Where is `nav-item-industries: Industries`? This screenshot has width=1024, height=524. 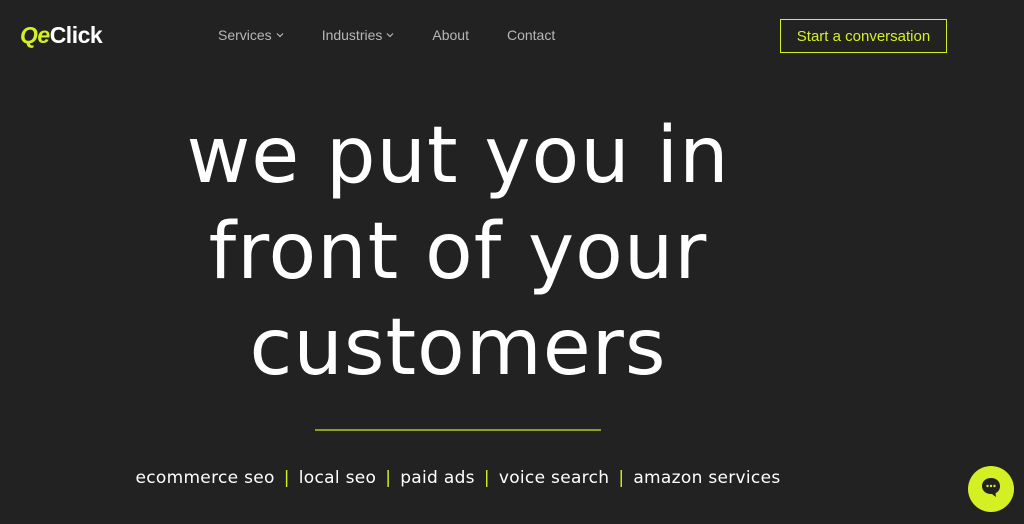
nav-item-industries: Industries is located at coordinates (358, 35).